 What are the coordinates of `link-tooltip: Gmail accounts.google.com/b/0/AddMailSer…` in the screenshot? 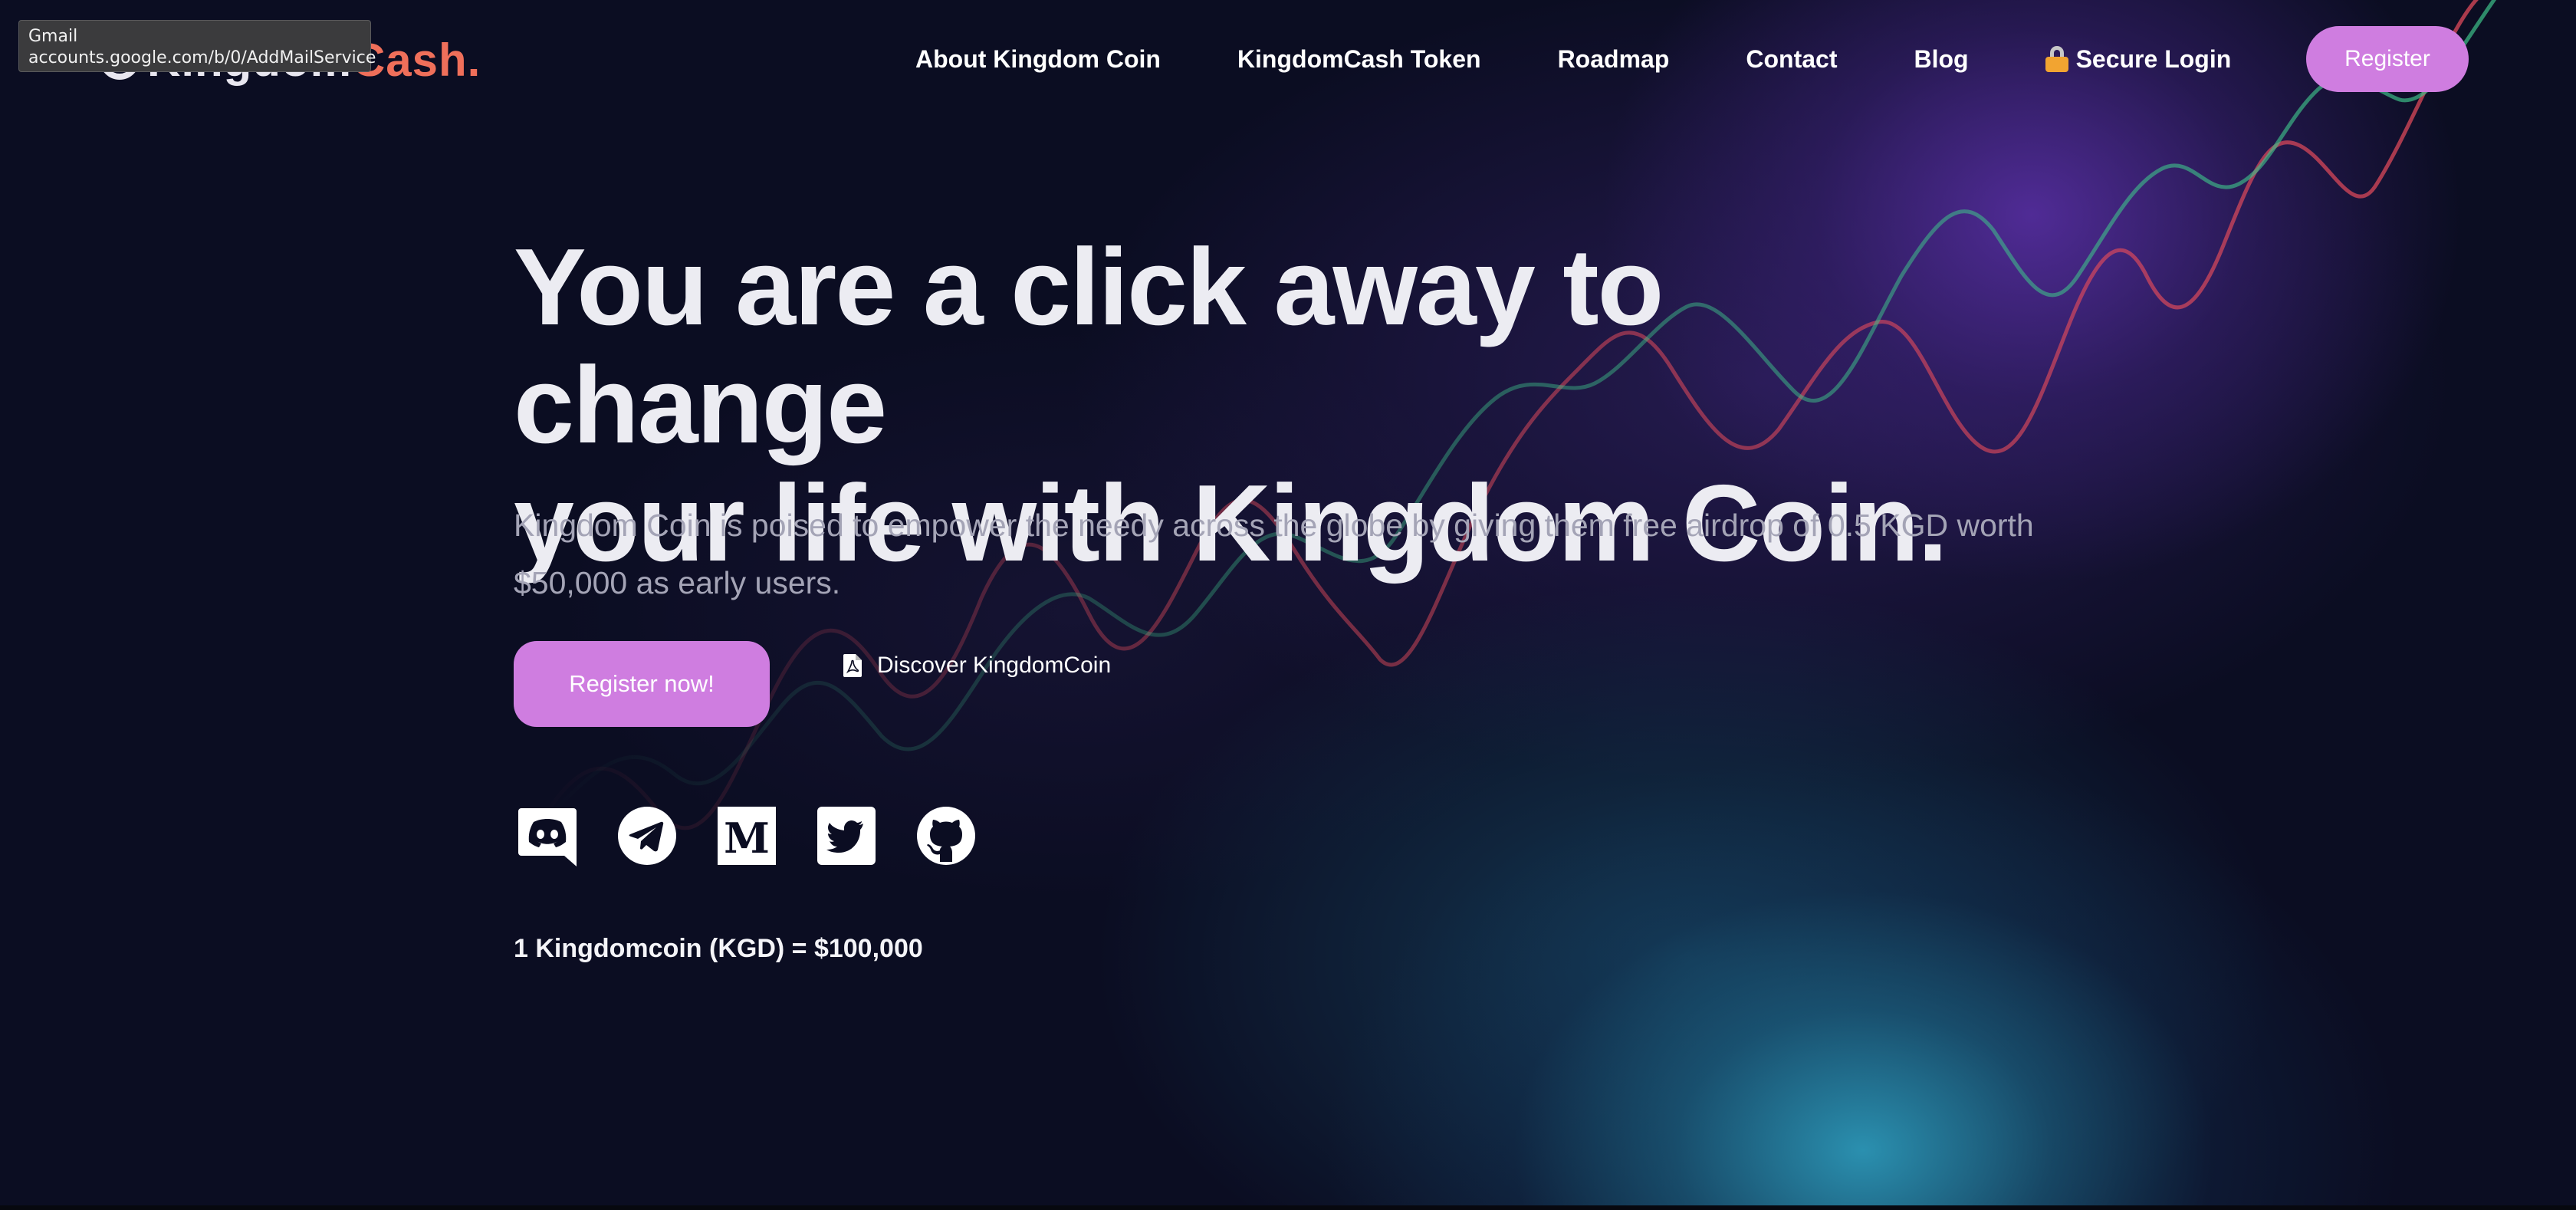 It's located at (197, 46).